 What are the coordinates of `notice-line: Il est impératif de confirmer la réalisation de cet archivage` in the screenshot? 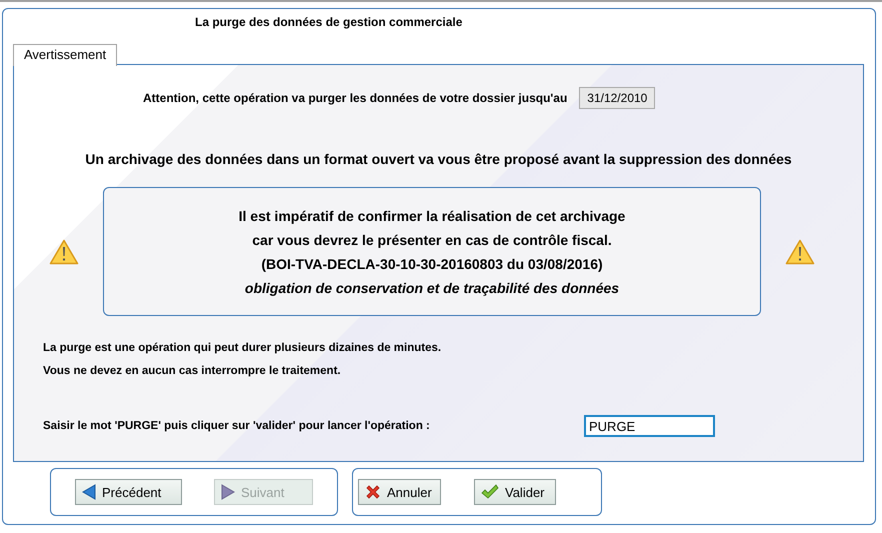 It's located at (432, 215).